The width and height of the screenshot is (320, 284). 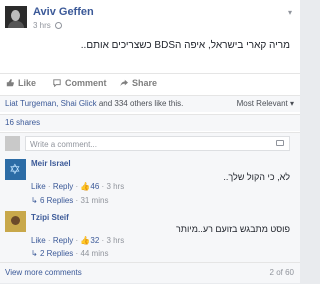 I want to click on share-icon, so click(x=124, y=83).